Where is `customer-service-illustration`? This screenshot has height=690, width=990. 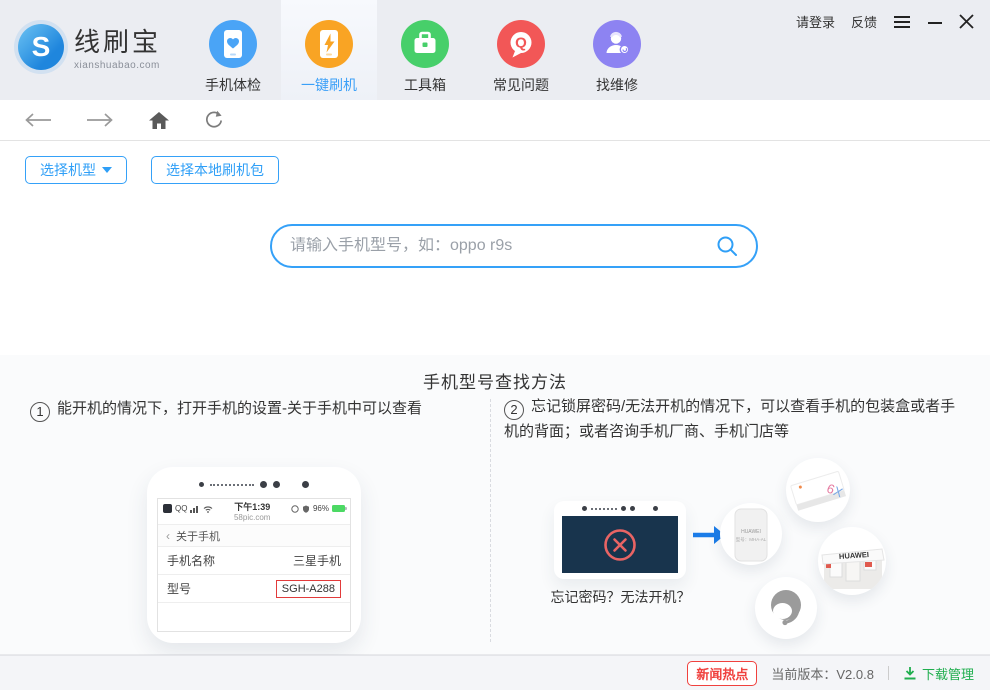
customer-service-illustration is located at coordinates (786, 608).